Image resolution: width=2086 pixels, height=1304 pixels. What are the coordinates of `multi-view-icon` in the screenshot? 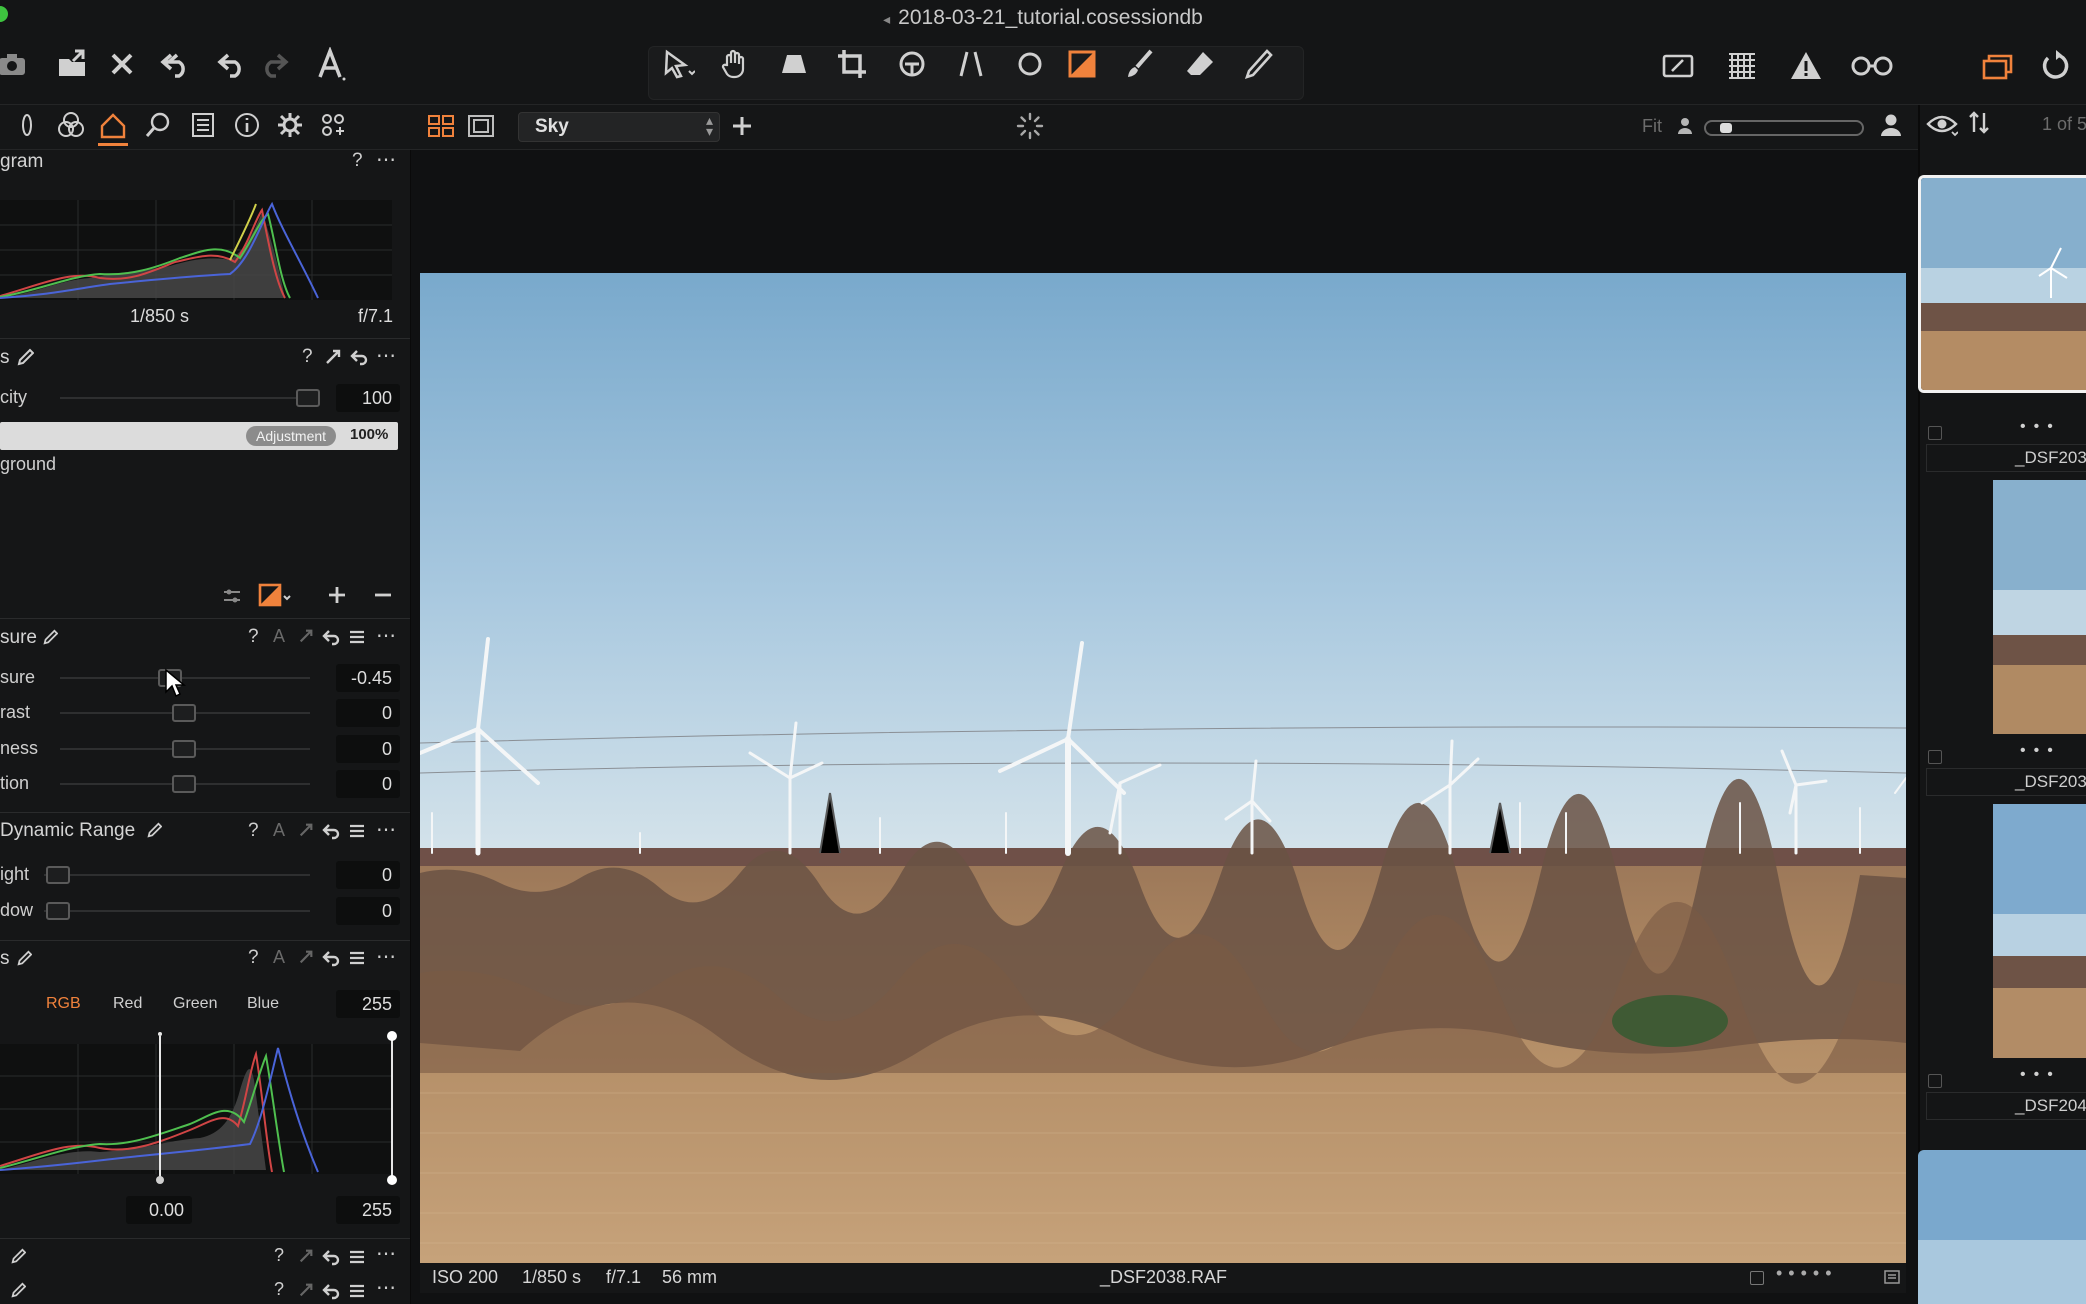 It's located at (441, 126).